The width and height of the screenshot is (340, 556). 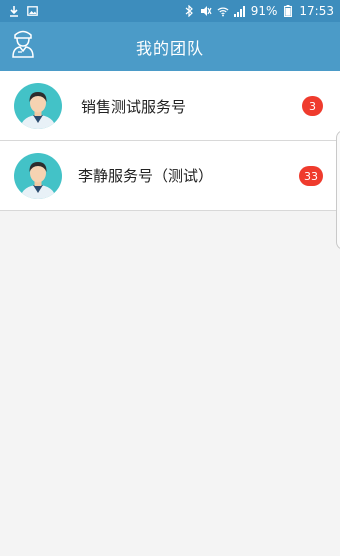 What do you see at coordinates (134, 107) in the screenshot?
I see `contact-name: 销售测试服务号` at bounding box center [134, 107].